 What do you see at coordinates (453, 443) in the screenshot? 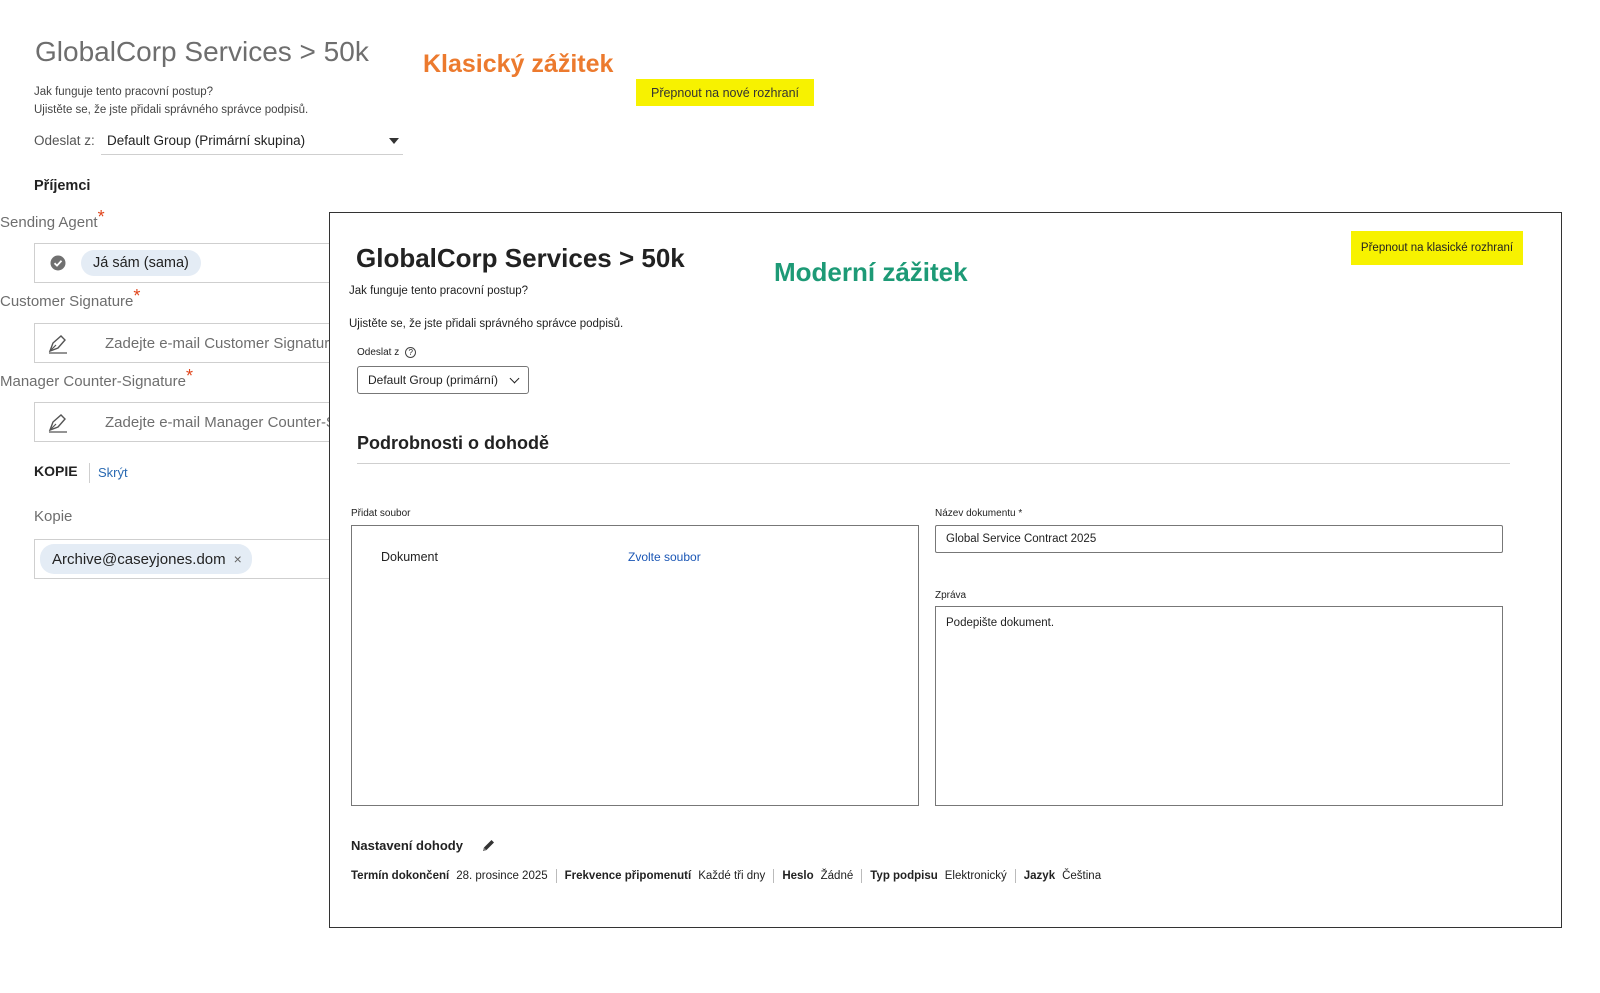
I see `agreement-details-heading: Podrobnosti o dohodě` at bounding box center [453, 443].